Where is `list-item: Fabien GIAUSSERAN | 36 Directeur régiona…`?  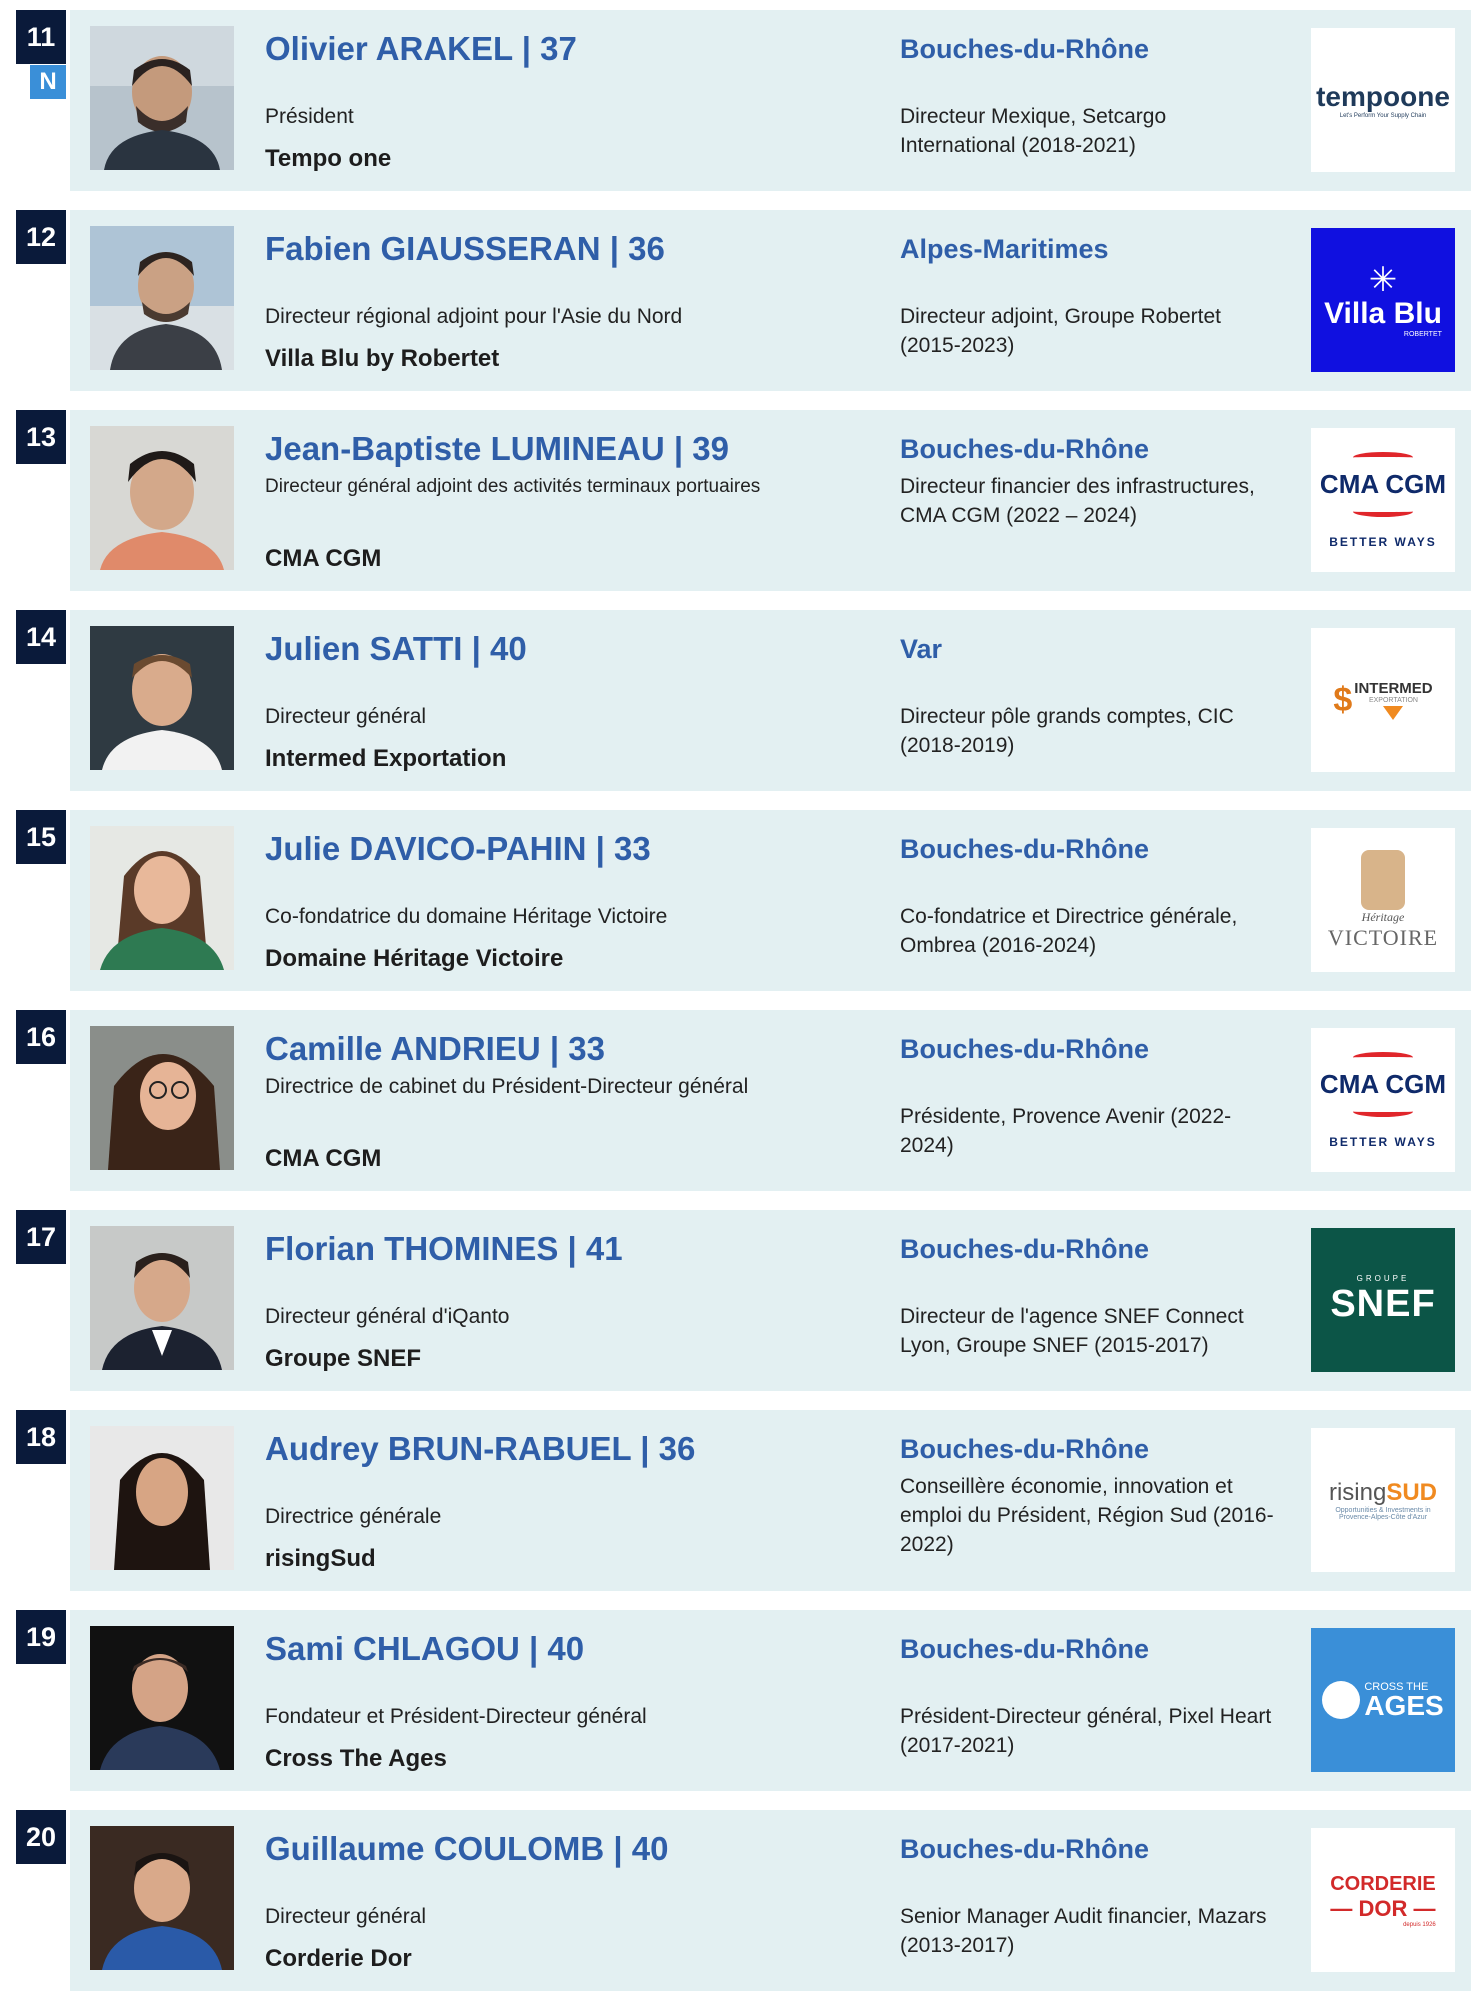
list-item: Fabien GIAUSSERAN | 36 Directeur régiona… is located at coordinates (770, 300).